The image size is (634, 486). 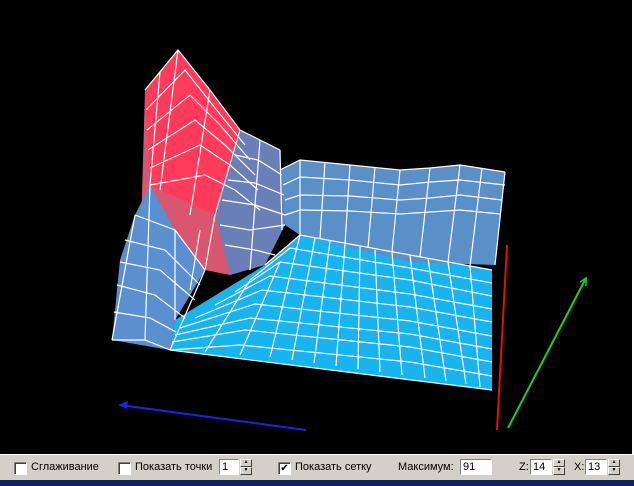 What do you see at coordinates (524, 467) in the screenshot?
I see `z-label: Z:` at bounding box center [524, 467].